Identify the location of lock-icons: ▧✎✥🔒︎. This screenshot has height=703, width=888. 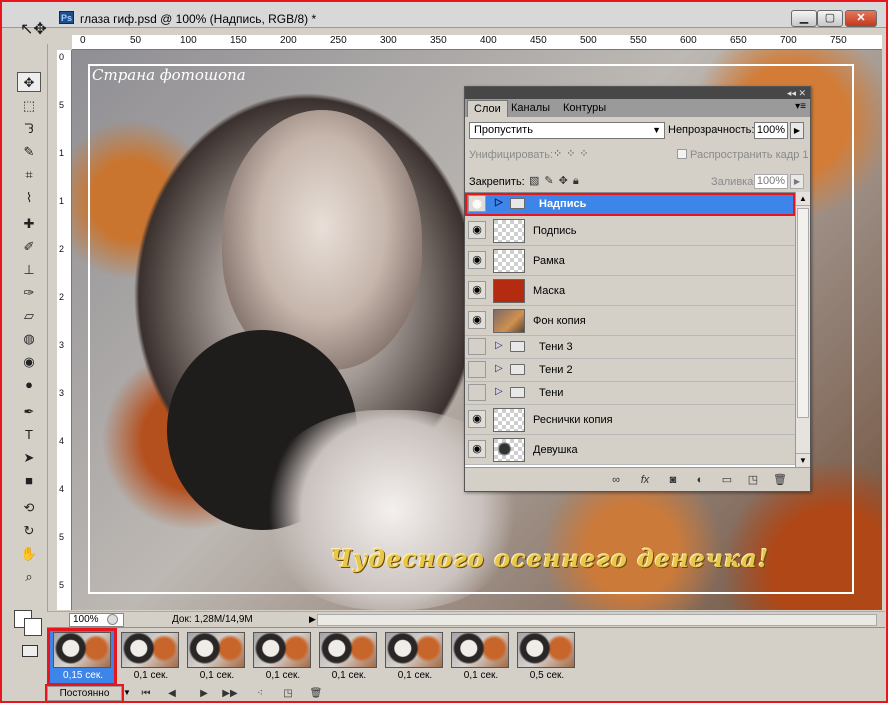
(556, 181).